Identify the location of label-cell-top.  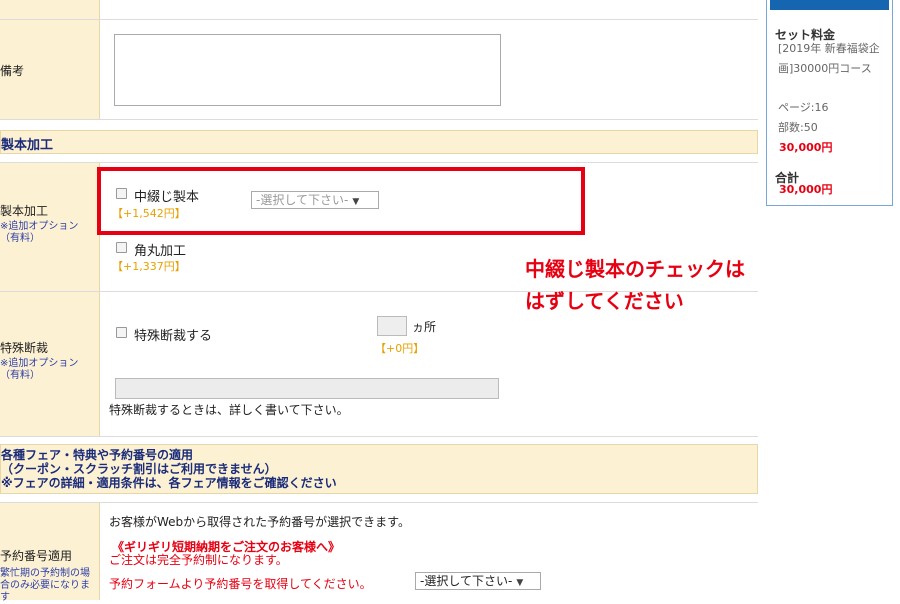
(50, 10).